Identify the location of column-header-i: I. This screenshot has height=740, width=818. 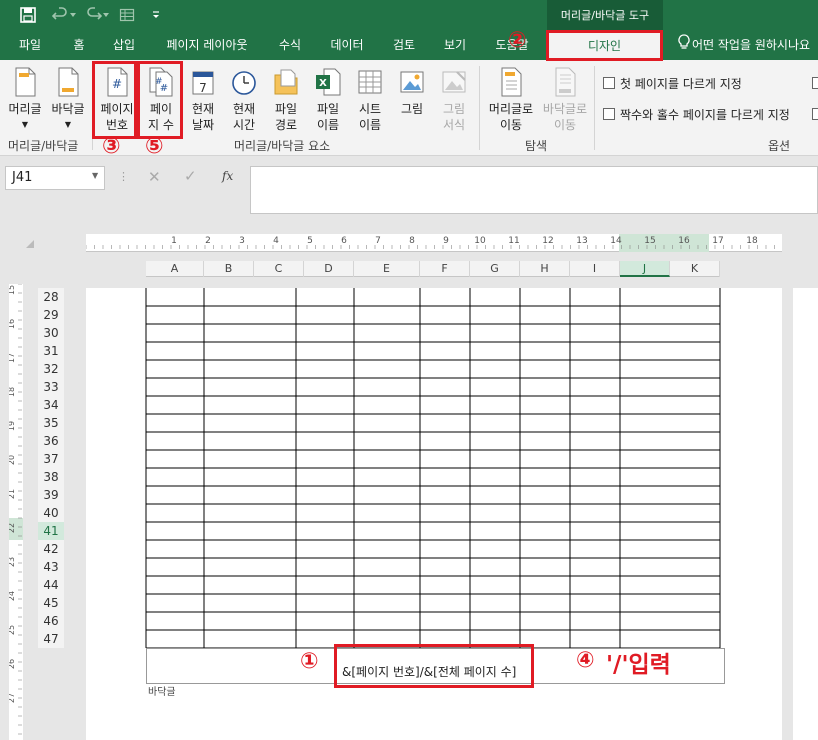
(595, 269).